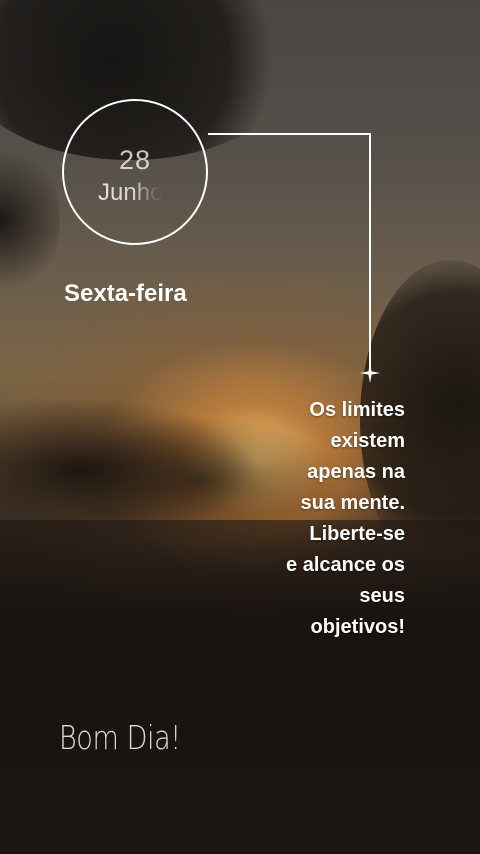 Image resolution: width=480 pixels, height=854 pixels. Describe the element at coordinates (368, 441) in the screenshot. I see `quote-line: existem` at that location.